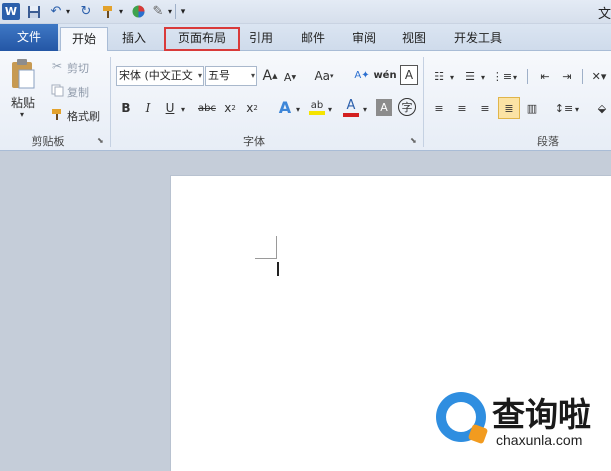  I want to click on watermark-logo-icon, so click(462, 418).